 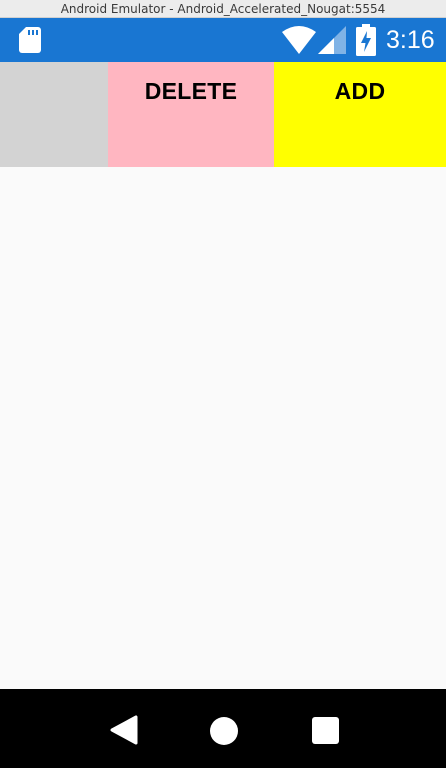 I want to click on button-row: DELETE ADD, so click(x=223, y=114).